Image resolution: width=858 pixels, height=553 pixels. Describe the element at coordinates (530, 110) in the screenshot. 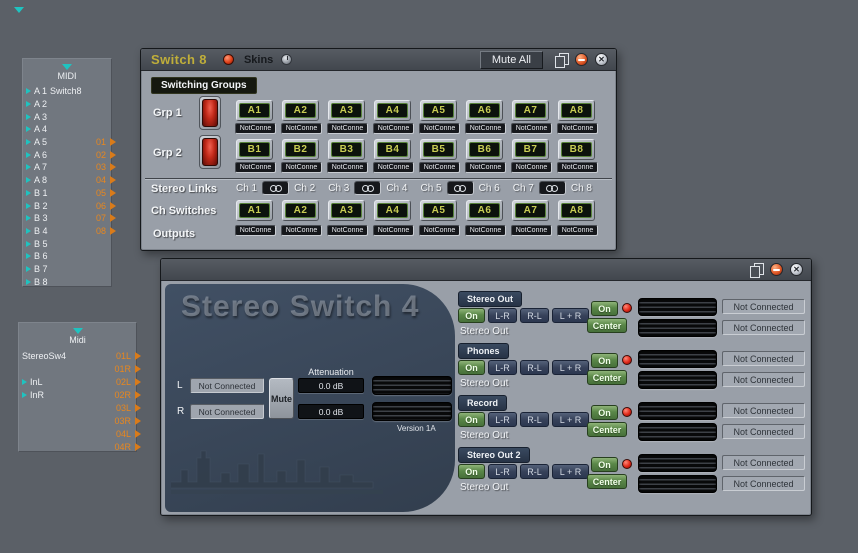

I see `group1-switch-button: A7` at that location.